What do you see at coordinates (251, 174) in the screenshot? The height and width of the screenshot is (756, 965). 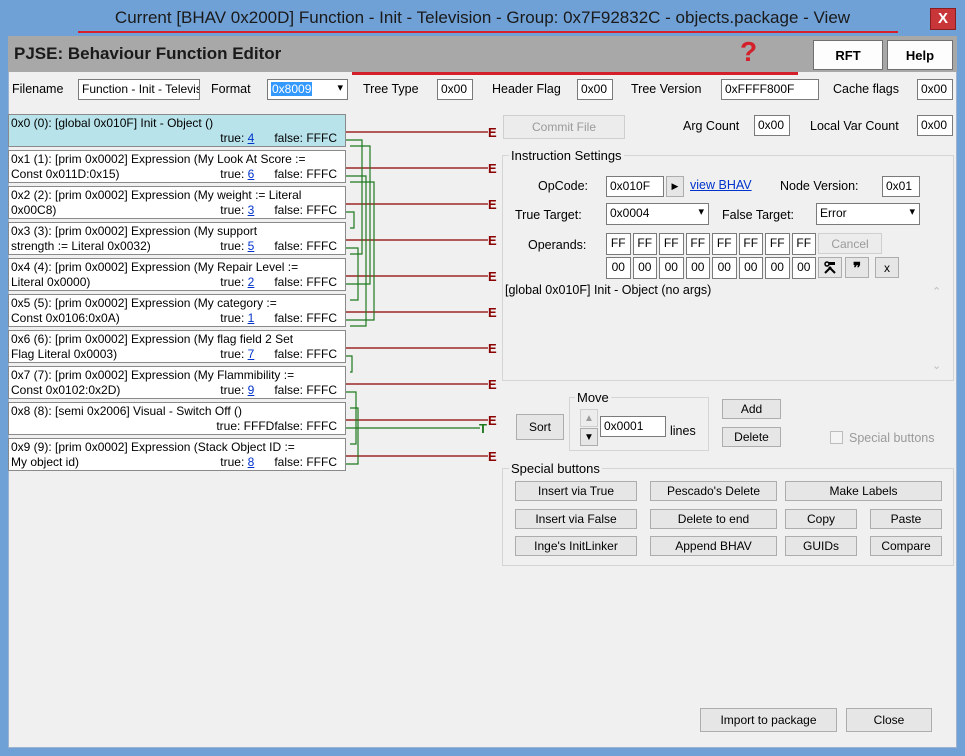 I see `true-target-link: 6` at bounding box center [251, 174].